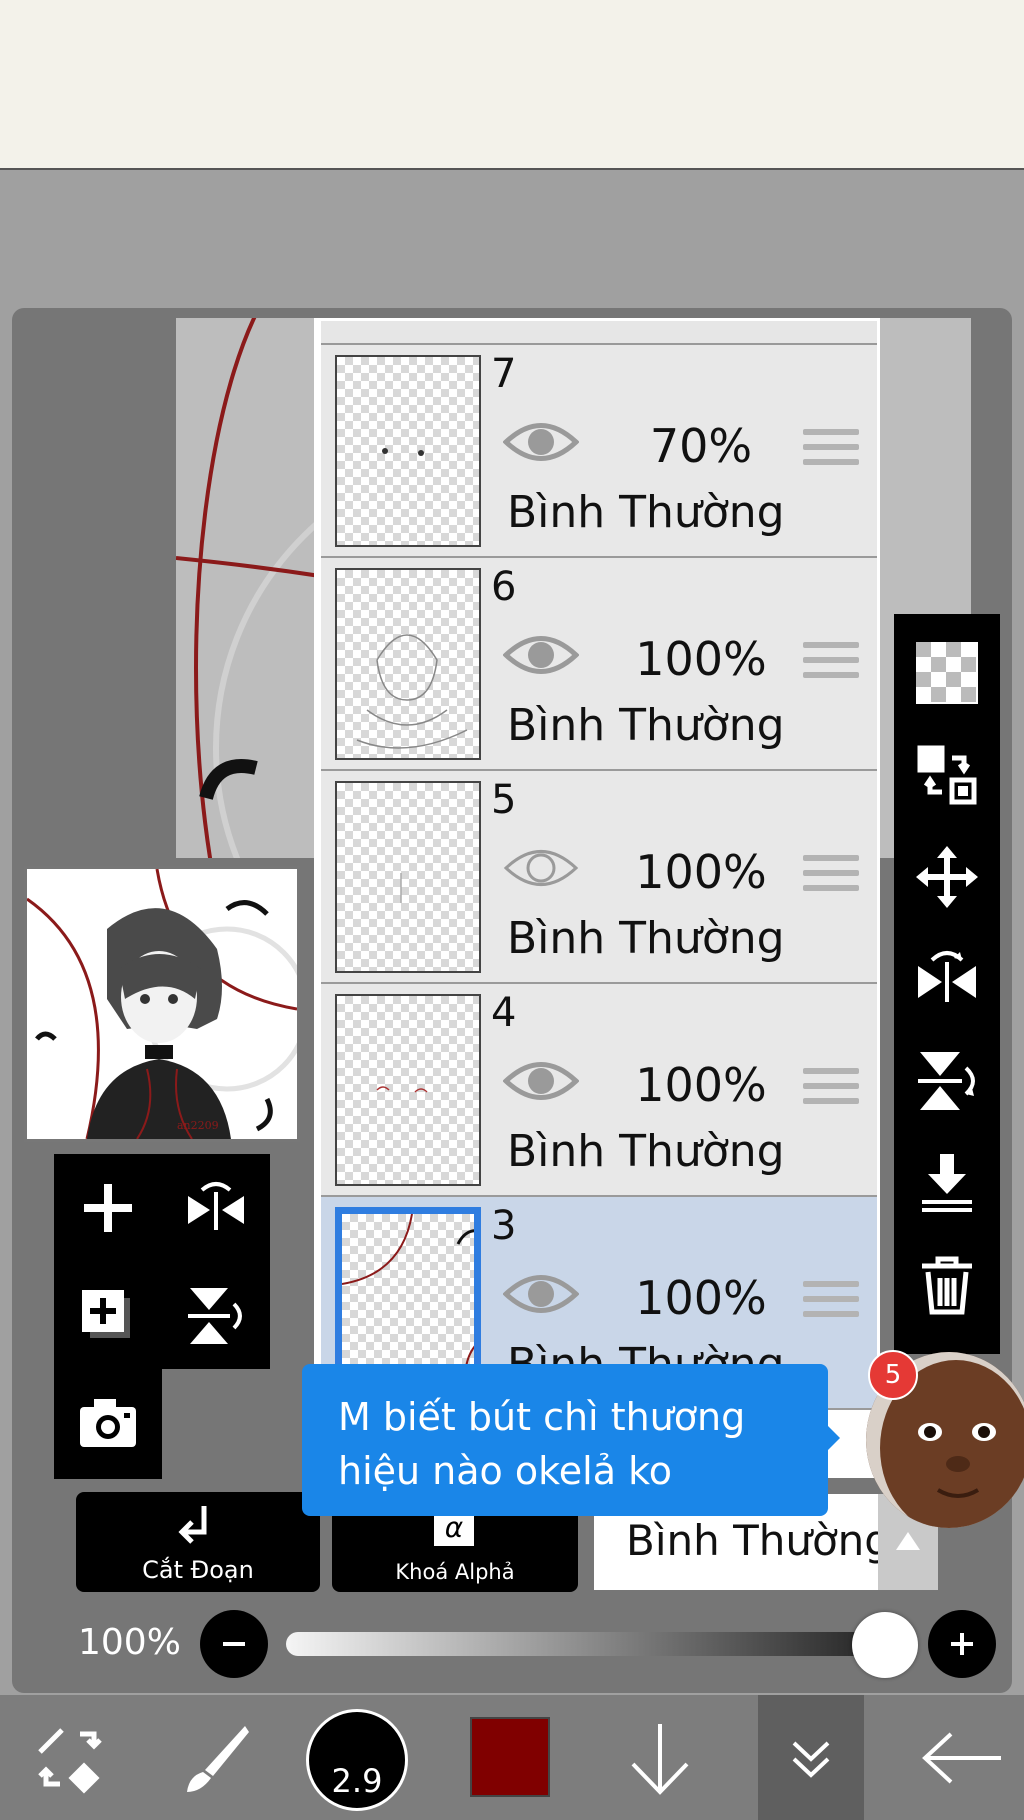 The image size is (1024, 1820). What do you see at coordinates (947, 1285) in the screenshot?
I see `trash-icon` at bounding box center [947, 1285].